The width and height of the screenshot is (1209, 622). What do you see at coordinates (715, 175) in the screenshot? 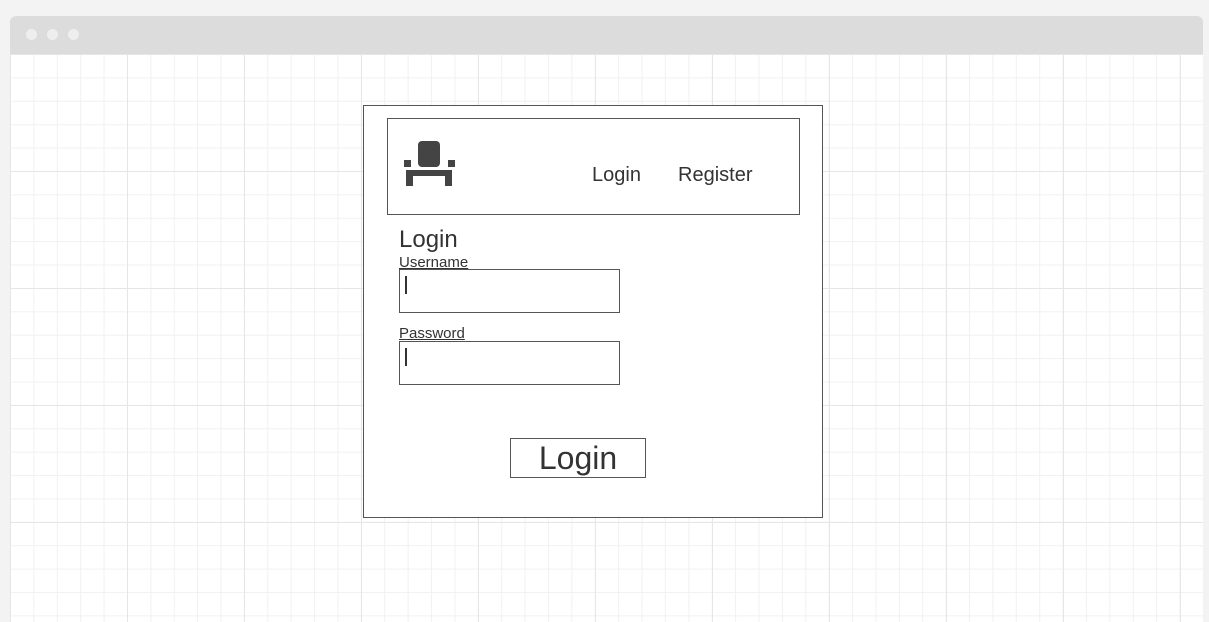
I see `nav-register-link: Register` at bounding box center [715, 175].